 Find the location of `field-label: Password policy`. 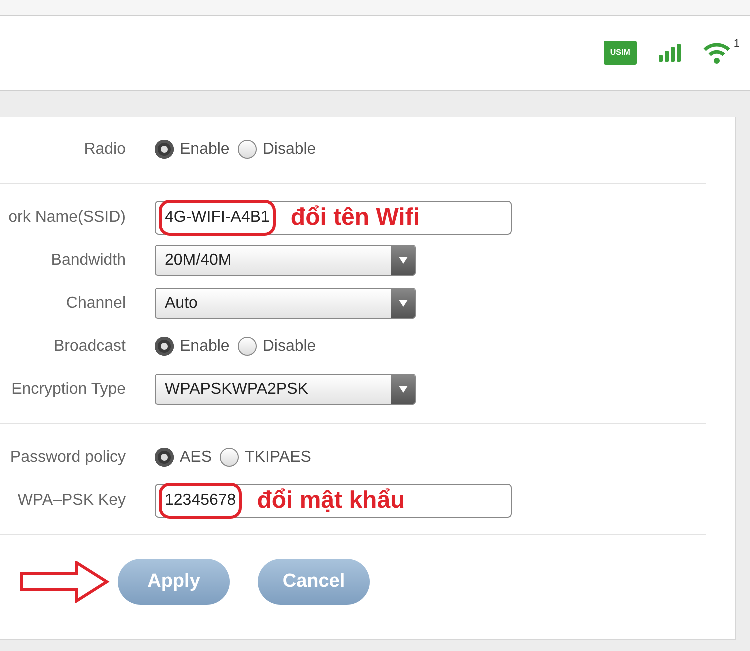

field-label: Password policy is located at coordinates (67, 458).